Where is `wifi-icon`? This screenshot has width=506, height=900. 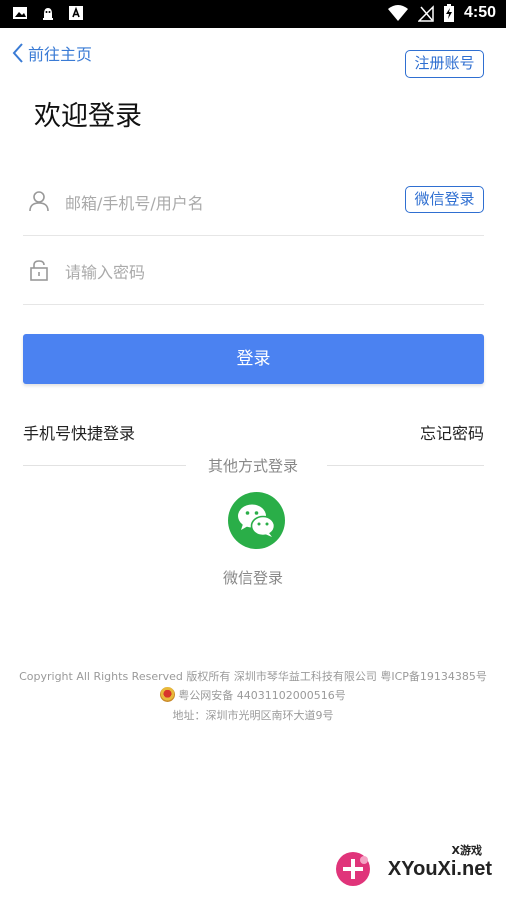
wifi-icon is located at coordinates (397, 13).